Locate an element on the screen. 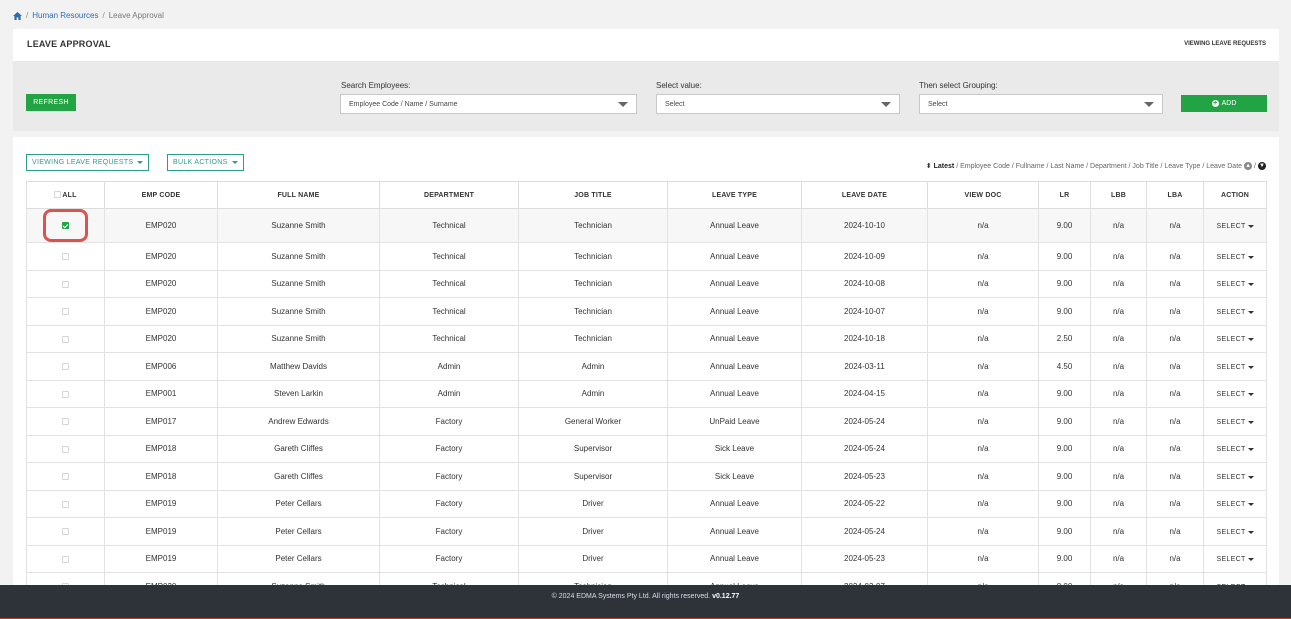 The image size is (1291, 619). bulk-actions-dropdown: BULK ACTIONS is located at coordinates (205, 162).